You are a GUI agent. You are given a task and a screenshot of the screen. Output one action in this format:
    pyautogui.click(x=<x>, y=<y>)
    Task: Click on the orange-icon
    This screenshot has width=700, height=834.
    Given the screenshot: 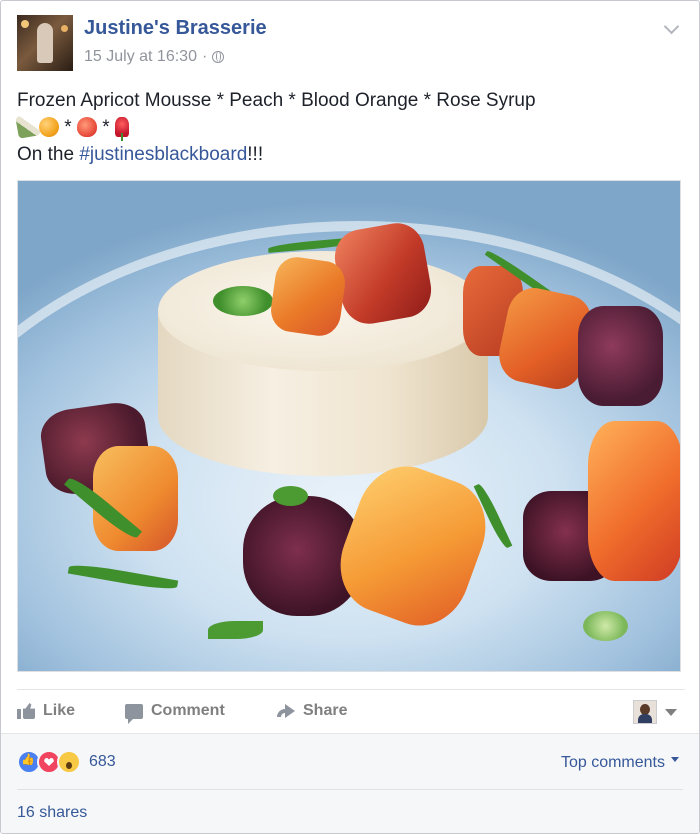 What is the action you would take?
    pyautogui.click(x=49, y=127)
    